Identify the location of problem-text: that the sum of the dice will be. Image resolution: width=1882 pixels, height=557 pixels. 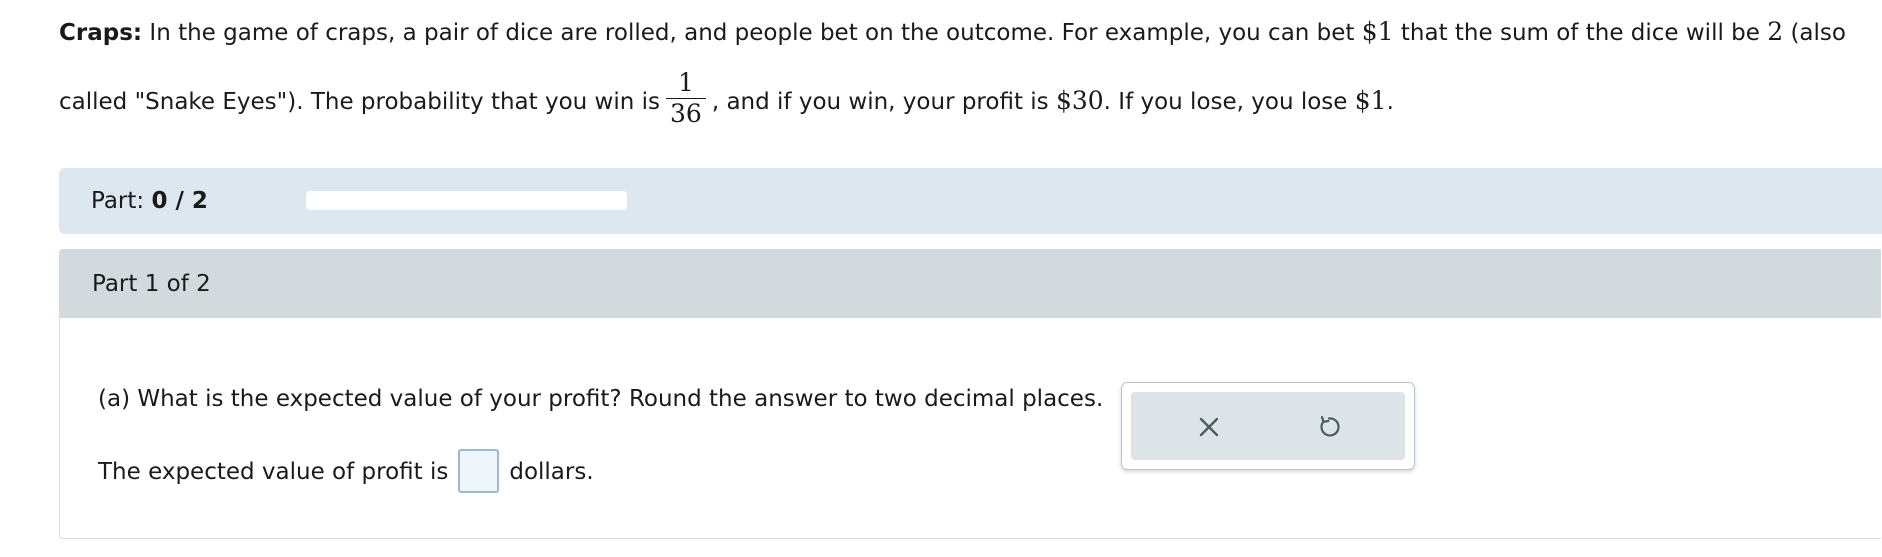
(1580, 33).